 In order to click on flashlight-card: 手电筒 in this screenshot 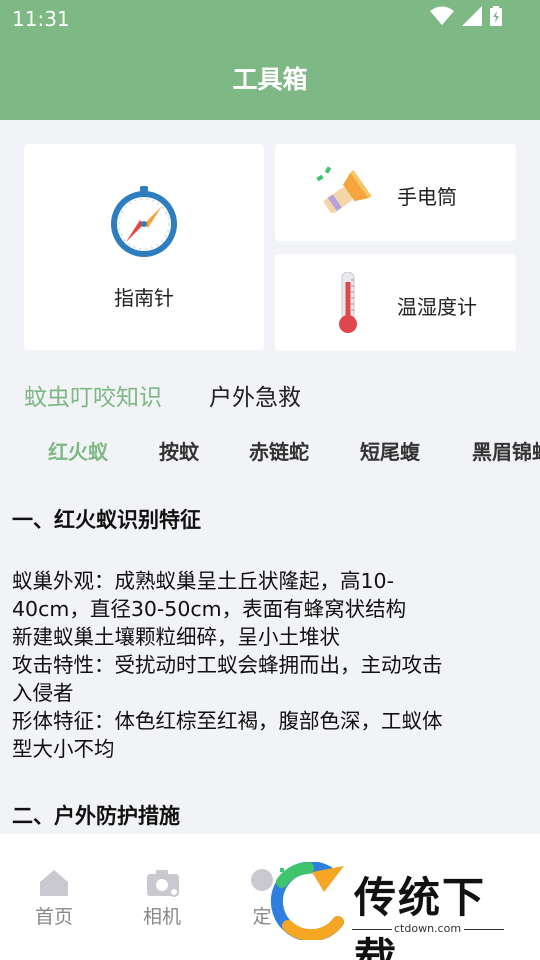, I will do `click(395, 192)`.